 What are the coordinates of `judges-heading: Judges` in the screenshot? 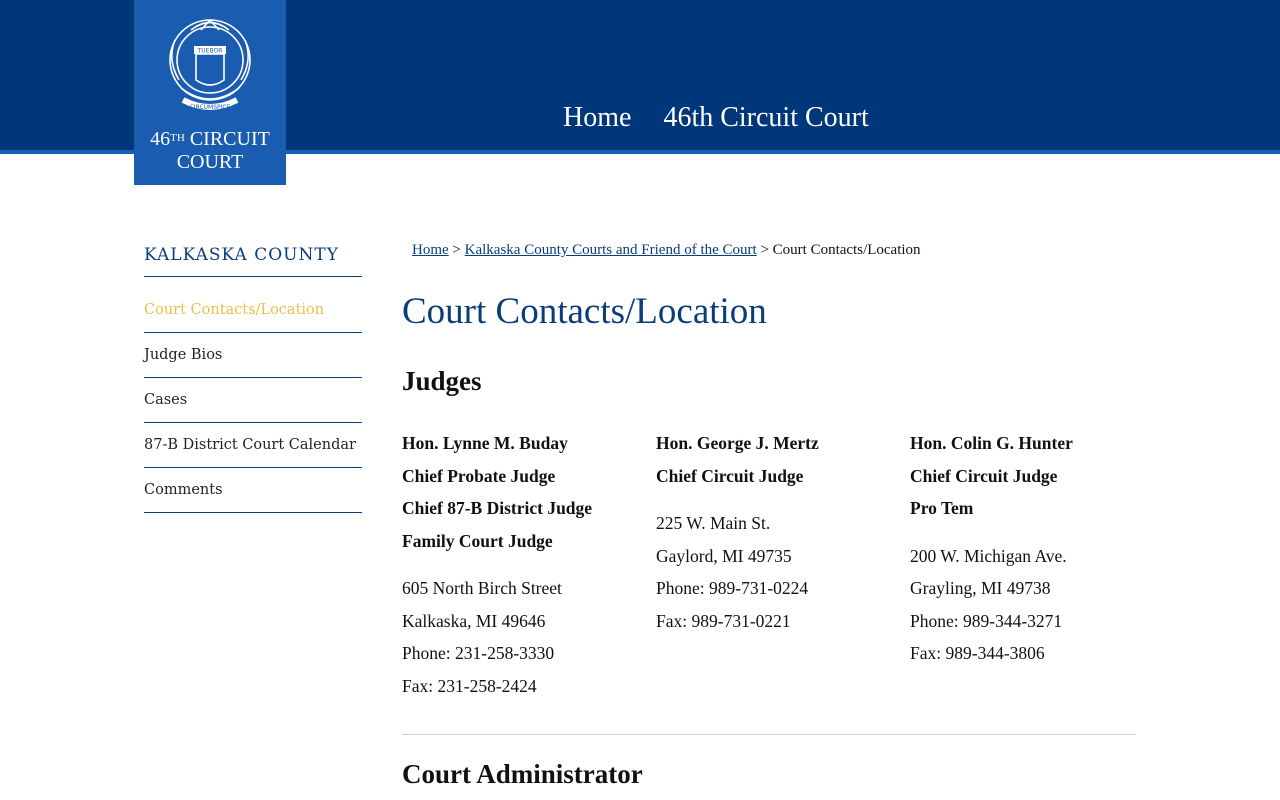 It's located at (442, 381).